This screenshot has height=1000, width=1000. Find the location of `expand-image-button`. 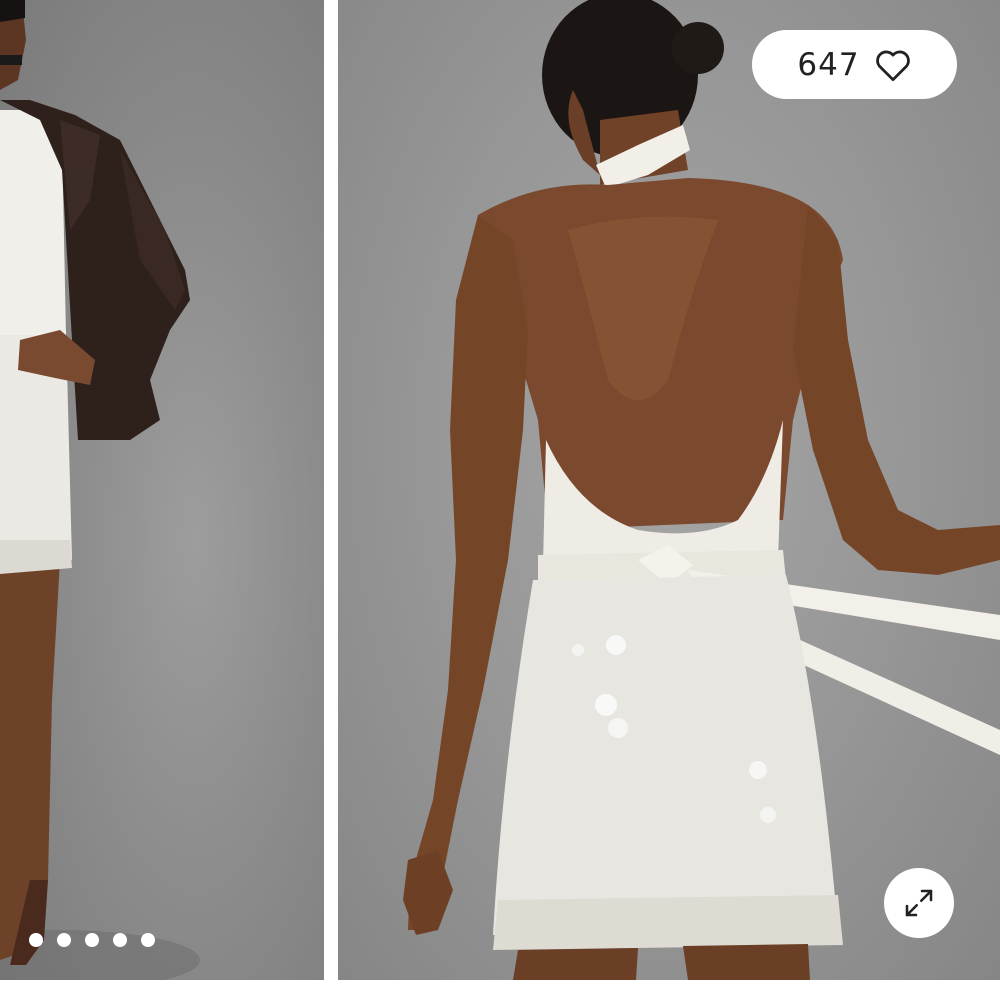

expand-image-button is located at coordinates (919, 903).